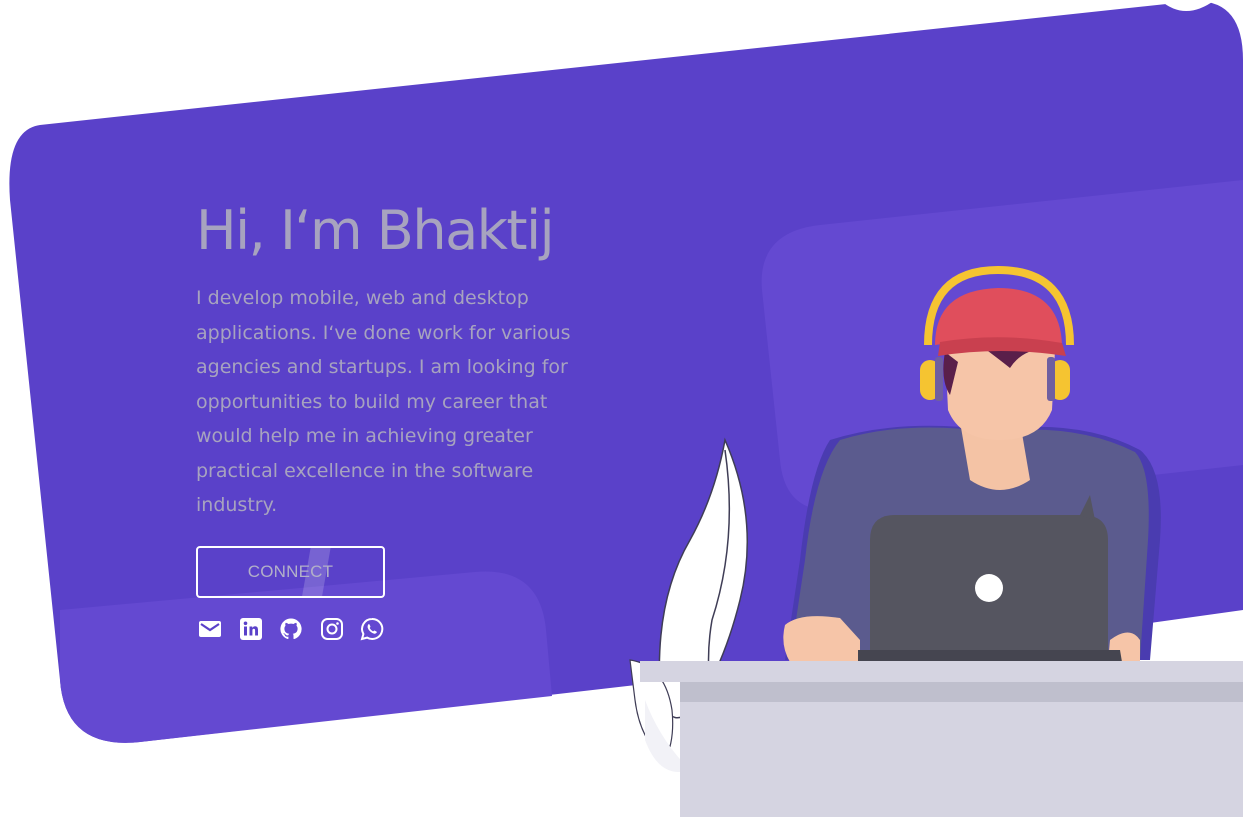 The image size is (1243, 817). I want to click on email-link, so click(210, 629).